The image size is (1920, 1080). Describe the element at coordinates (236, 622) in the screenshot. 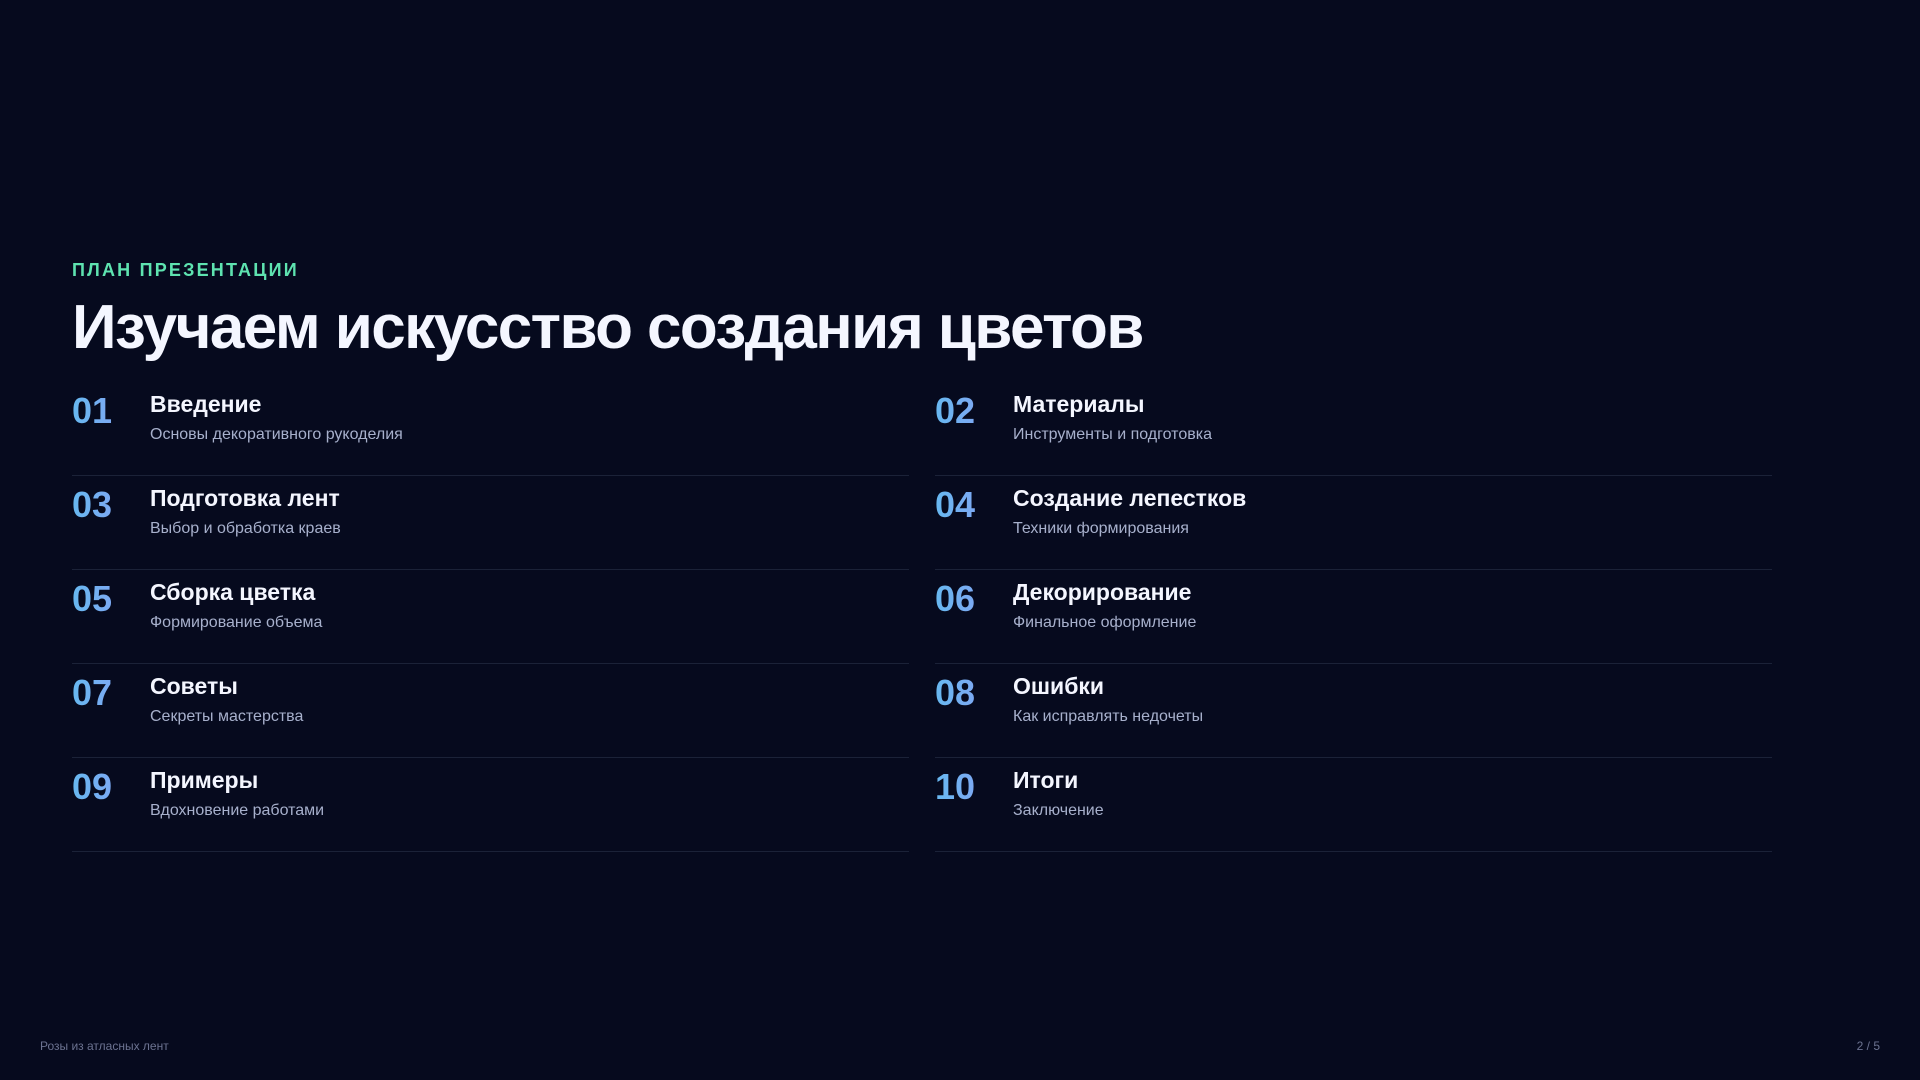

I see `agenda-item-subtitle: Формирование объема` at that location.